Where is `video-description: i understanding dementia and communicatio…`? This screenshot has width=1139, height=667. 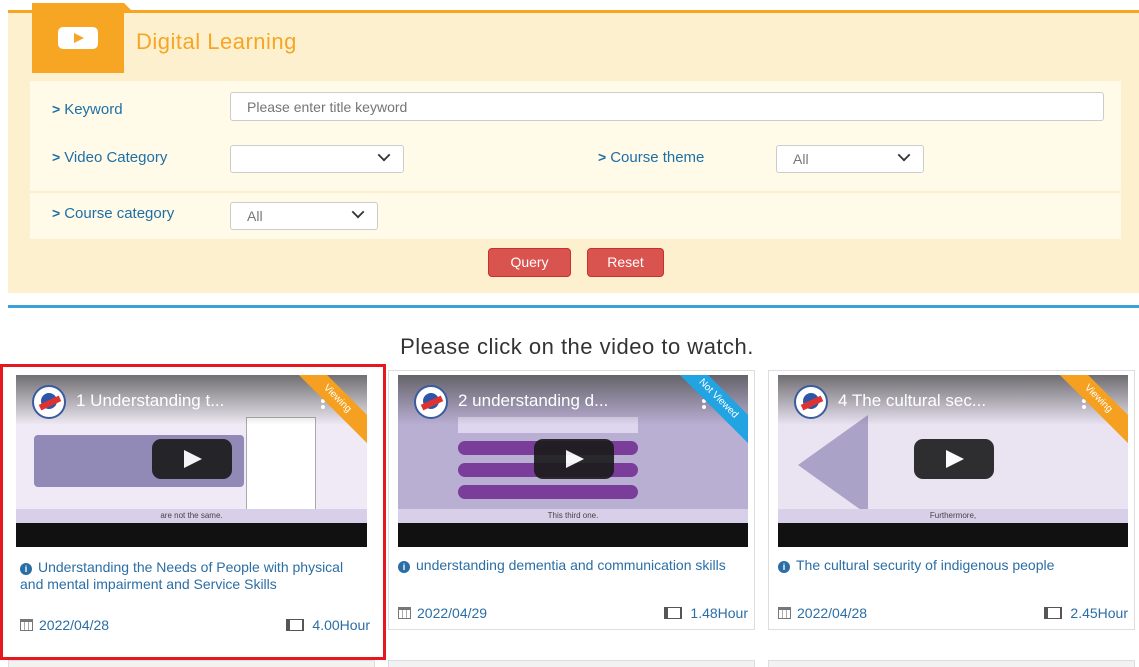 video-description: i understanding dementia and communicatio… is located at coordinates (568, 565).